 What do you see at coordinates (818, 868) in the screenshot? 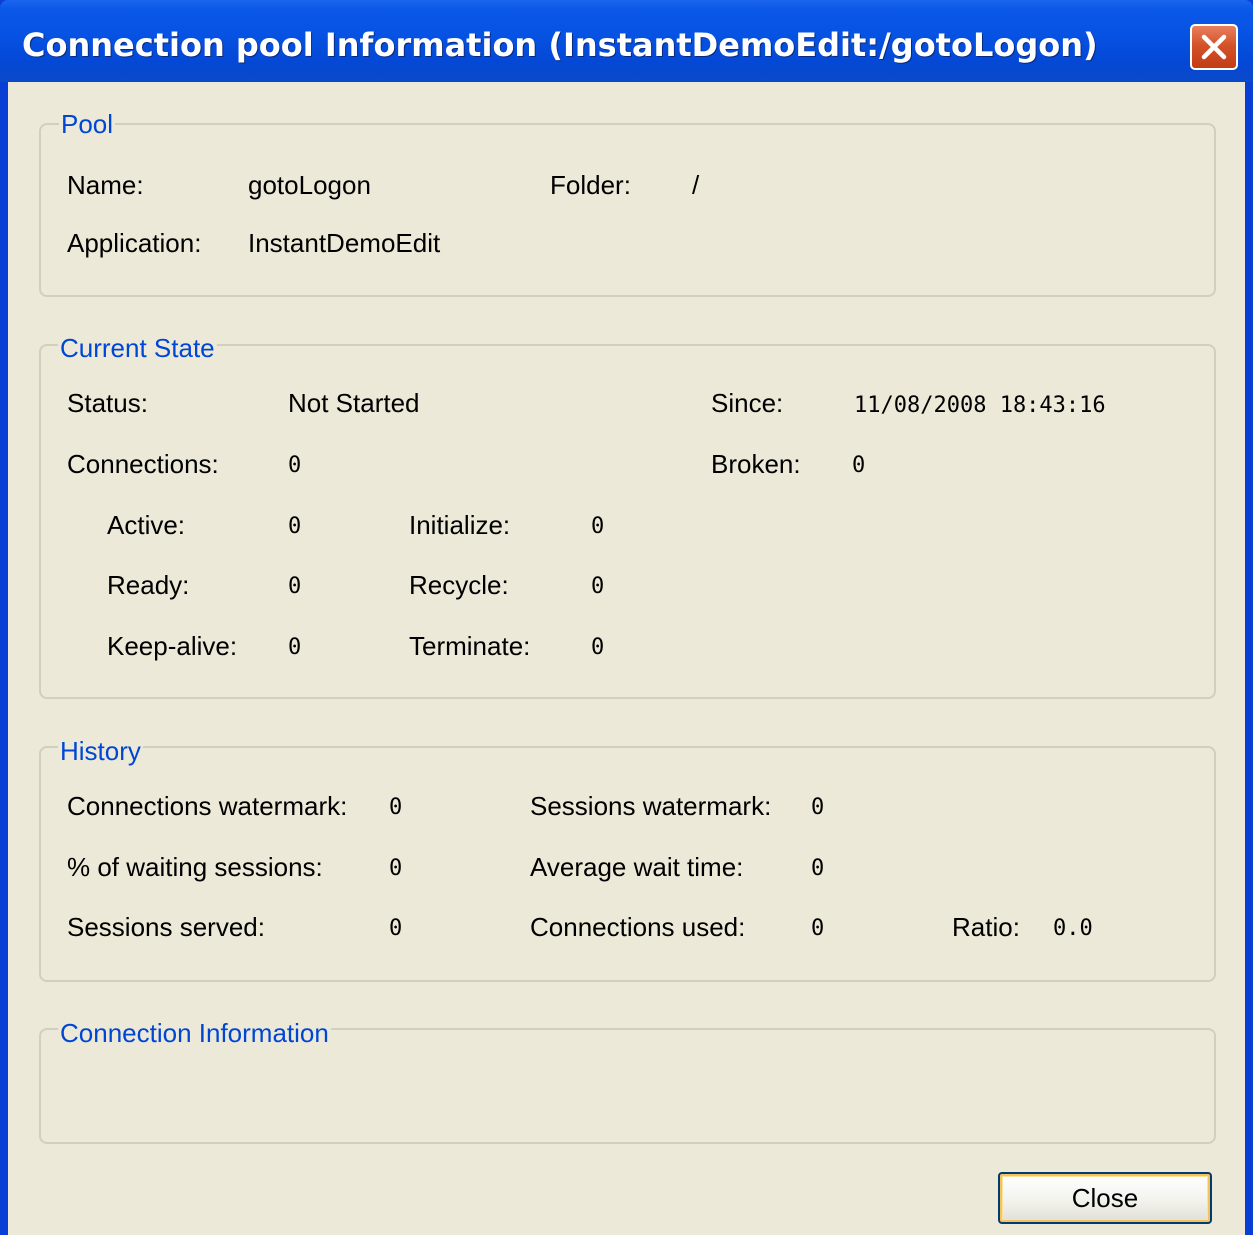
I see `average-wait-value: 0` at bounding box center [818, 868].